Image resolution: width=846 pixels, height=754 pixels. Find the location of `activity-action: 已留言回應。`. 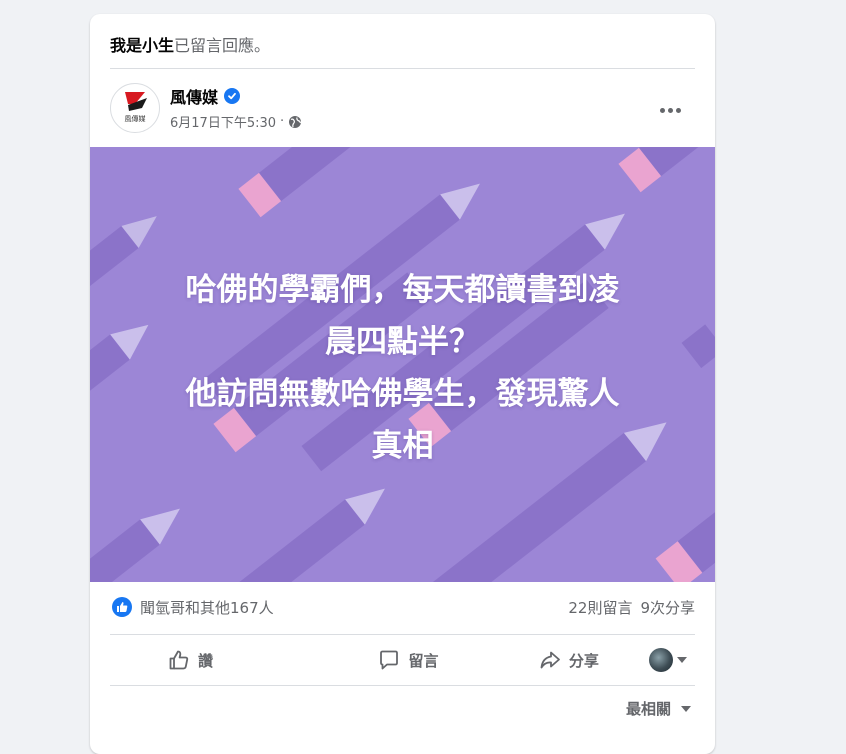

activity-action: 已留言回應。 is located at coordinates (222, 45).